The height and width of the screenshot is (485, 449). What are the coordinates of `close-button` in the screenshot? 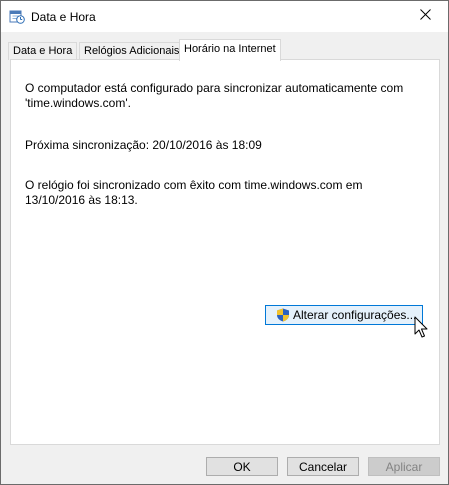 It's located at (425, 16).